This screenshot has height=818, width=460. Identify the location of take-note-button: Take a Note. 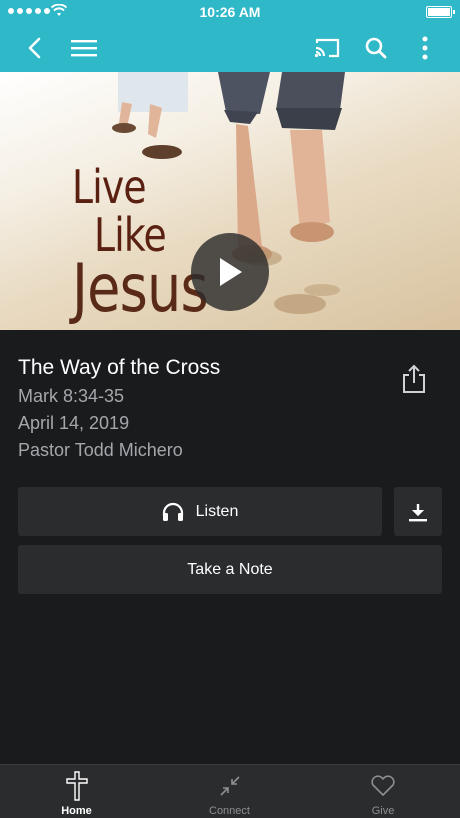
(230, 569).